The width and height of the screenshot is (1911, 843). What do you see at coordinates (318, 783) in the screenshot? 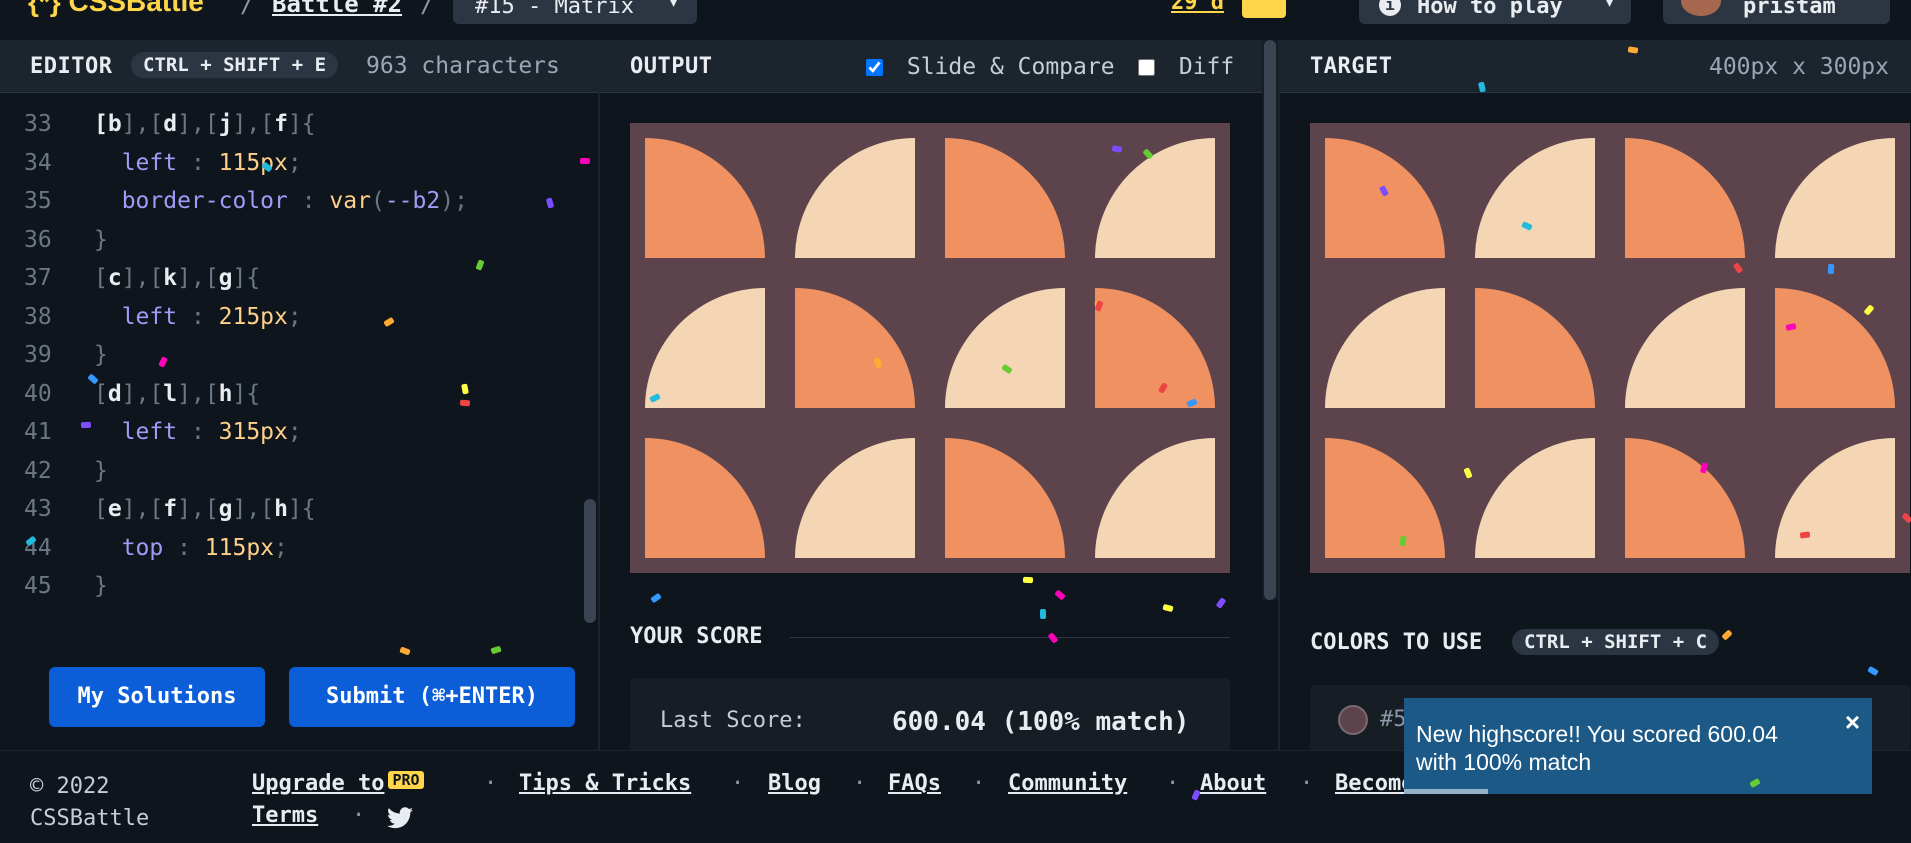
I see `upgrade-label: Upgrade to` at bounding box center [318, 783].